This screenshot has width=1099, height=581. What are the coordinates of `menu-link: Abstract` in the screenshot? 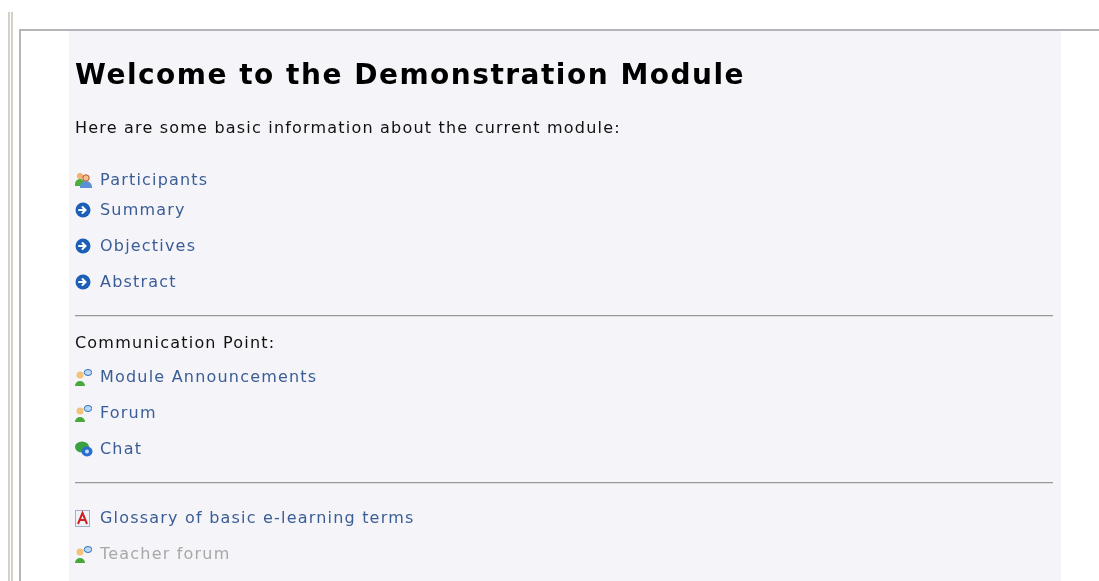 It's located at (138, 282).